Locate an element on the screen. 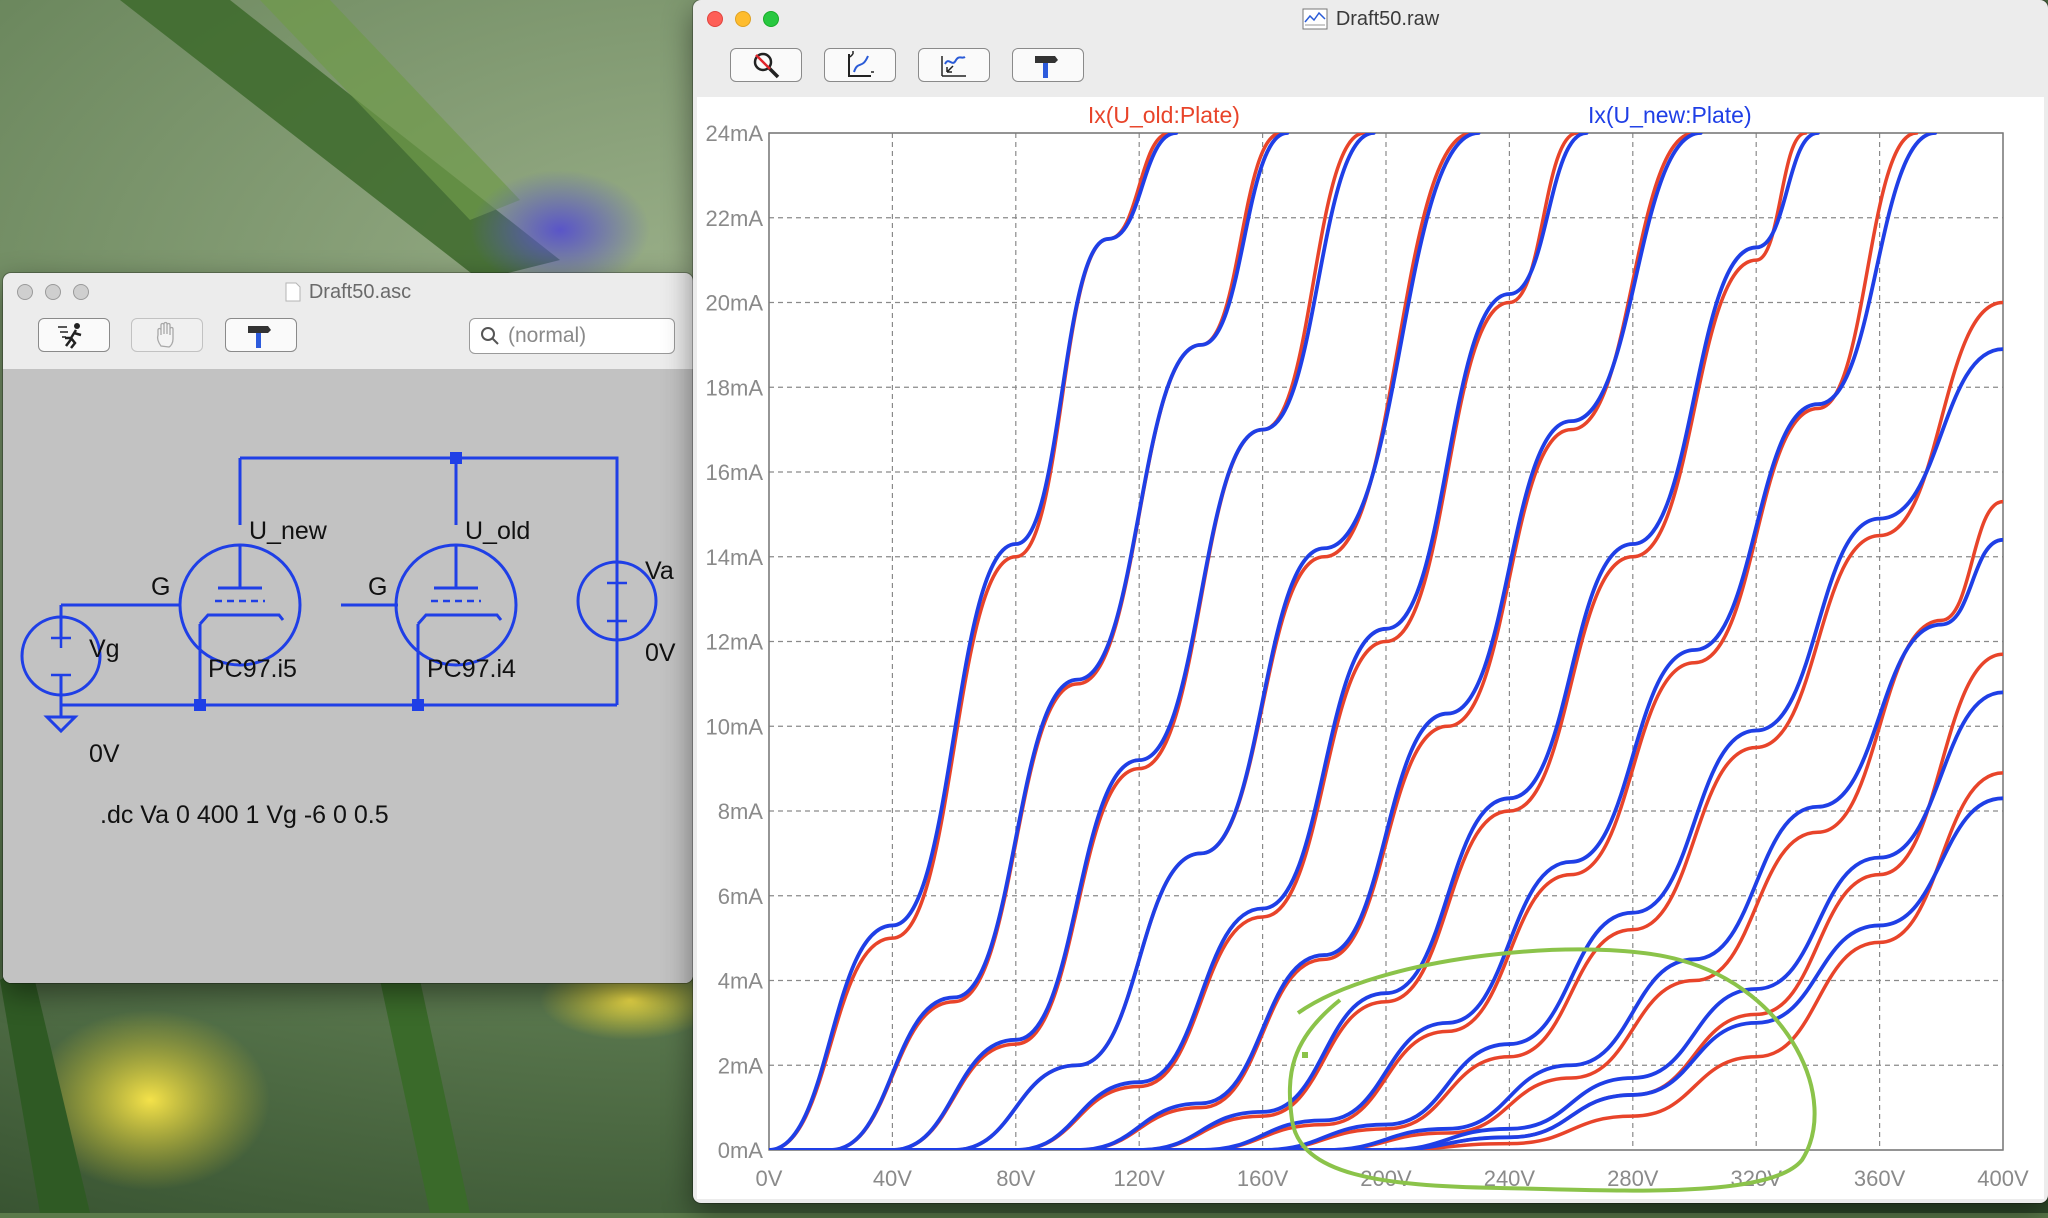 The image size is (2048, 1218). hand-icon is located at coordinates (165, 334).